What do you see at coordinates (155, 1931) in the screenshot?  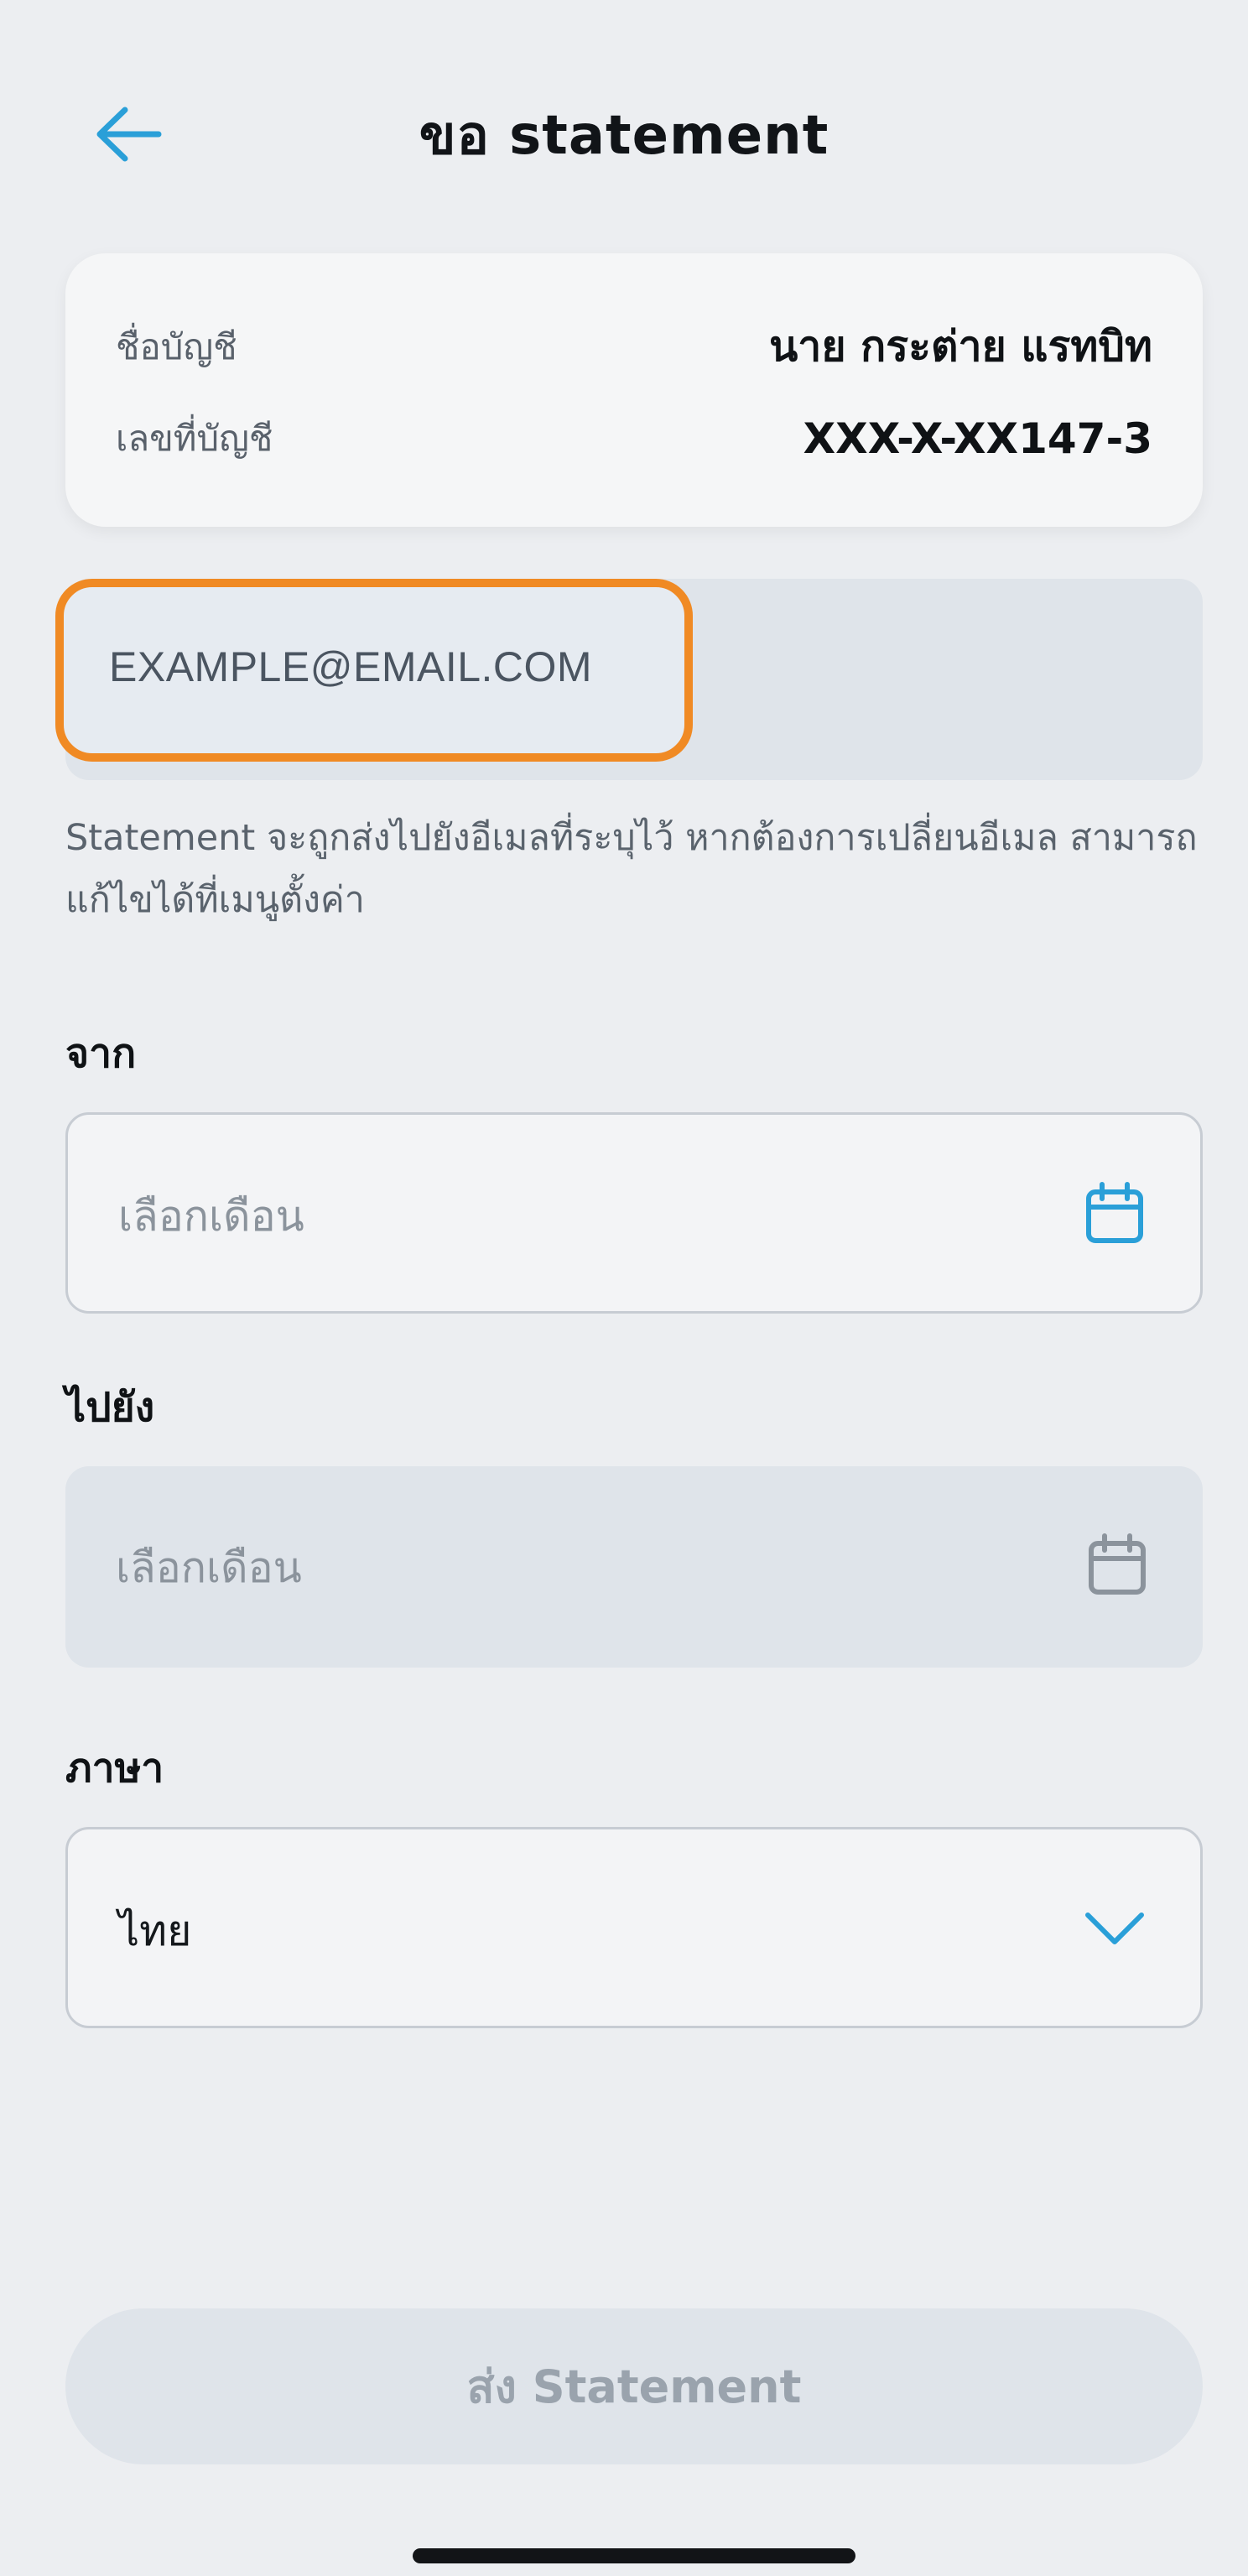 I see `language-selected-value: ไทย` at bounding box center [155, 1931].